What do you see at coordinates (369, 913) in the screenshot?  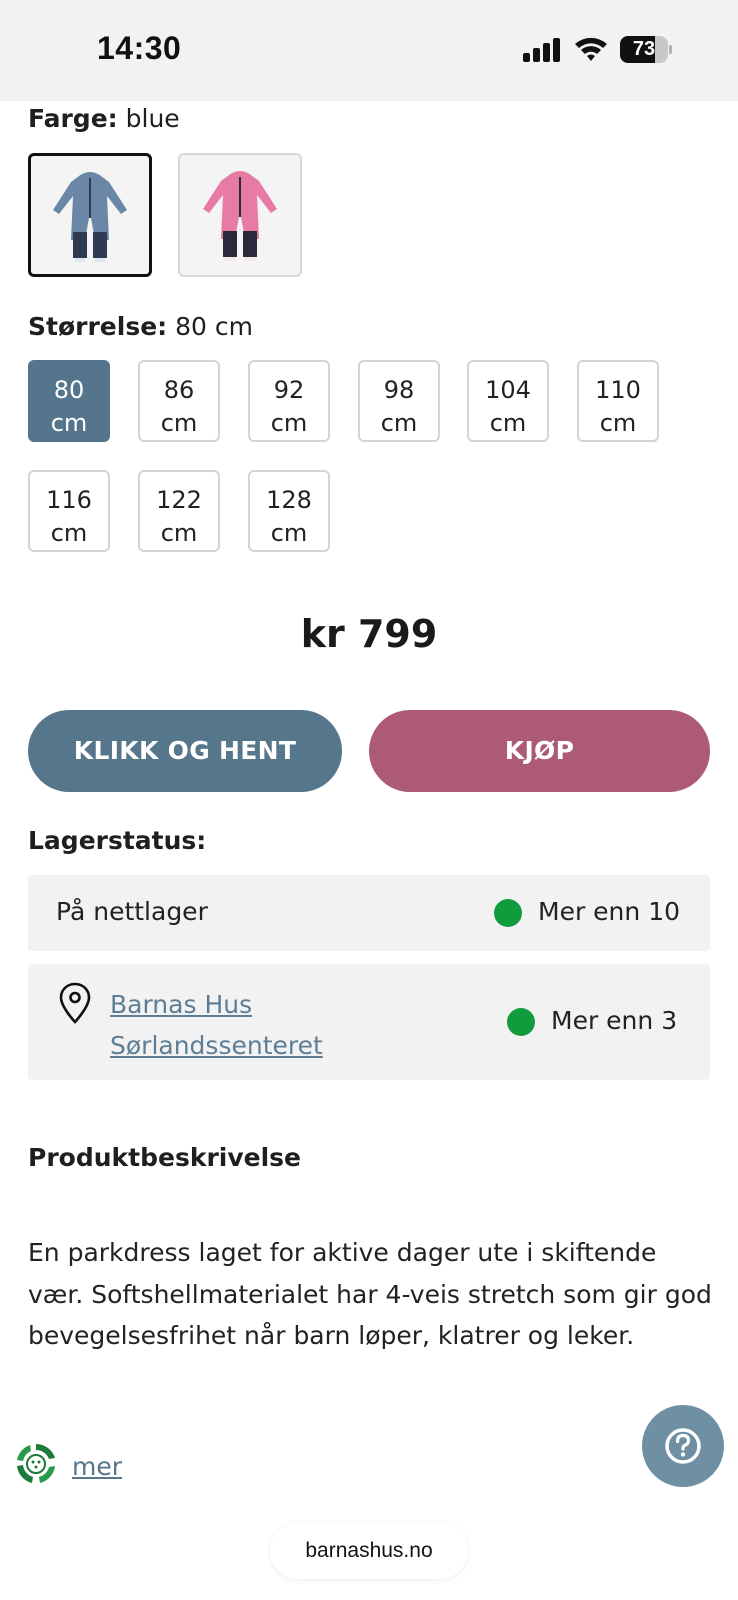 I see `stock-row-online: På nettlager Mer enn 10` at bounding box center [369, 913].